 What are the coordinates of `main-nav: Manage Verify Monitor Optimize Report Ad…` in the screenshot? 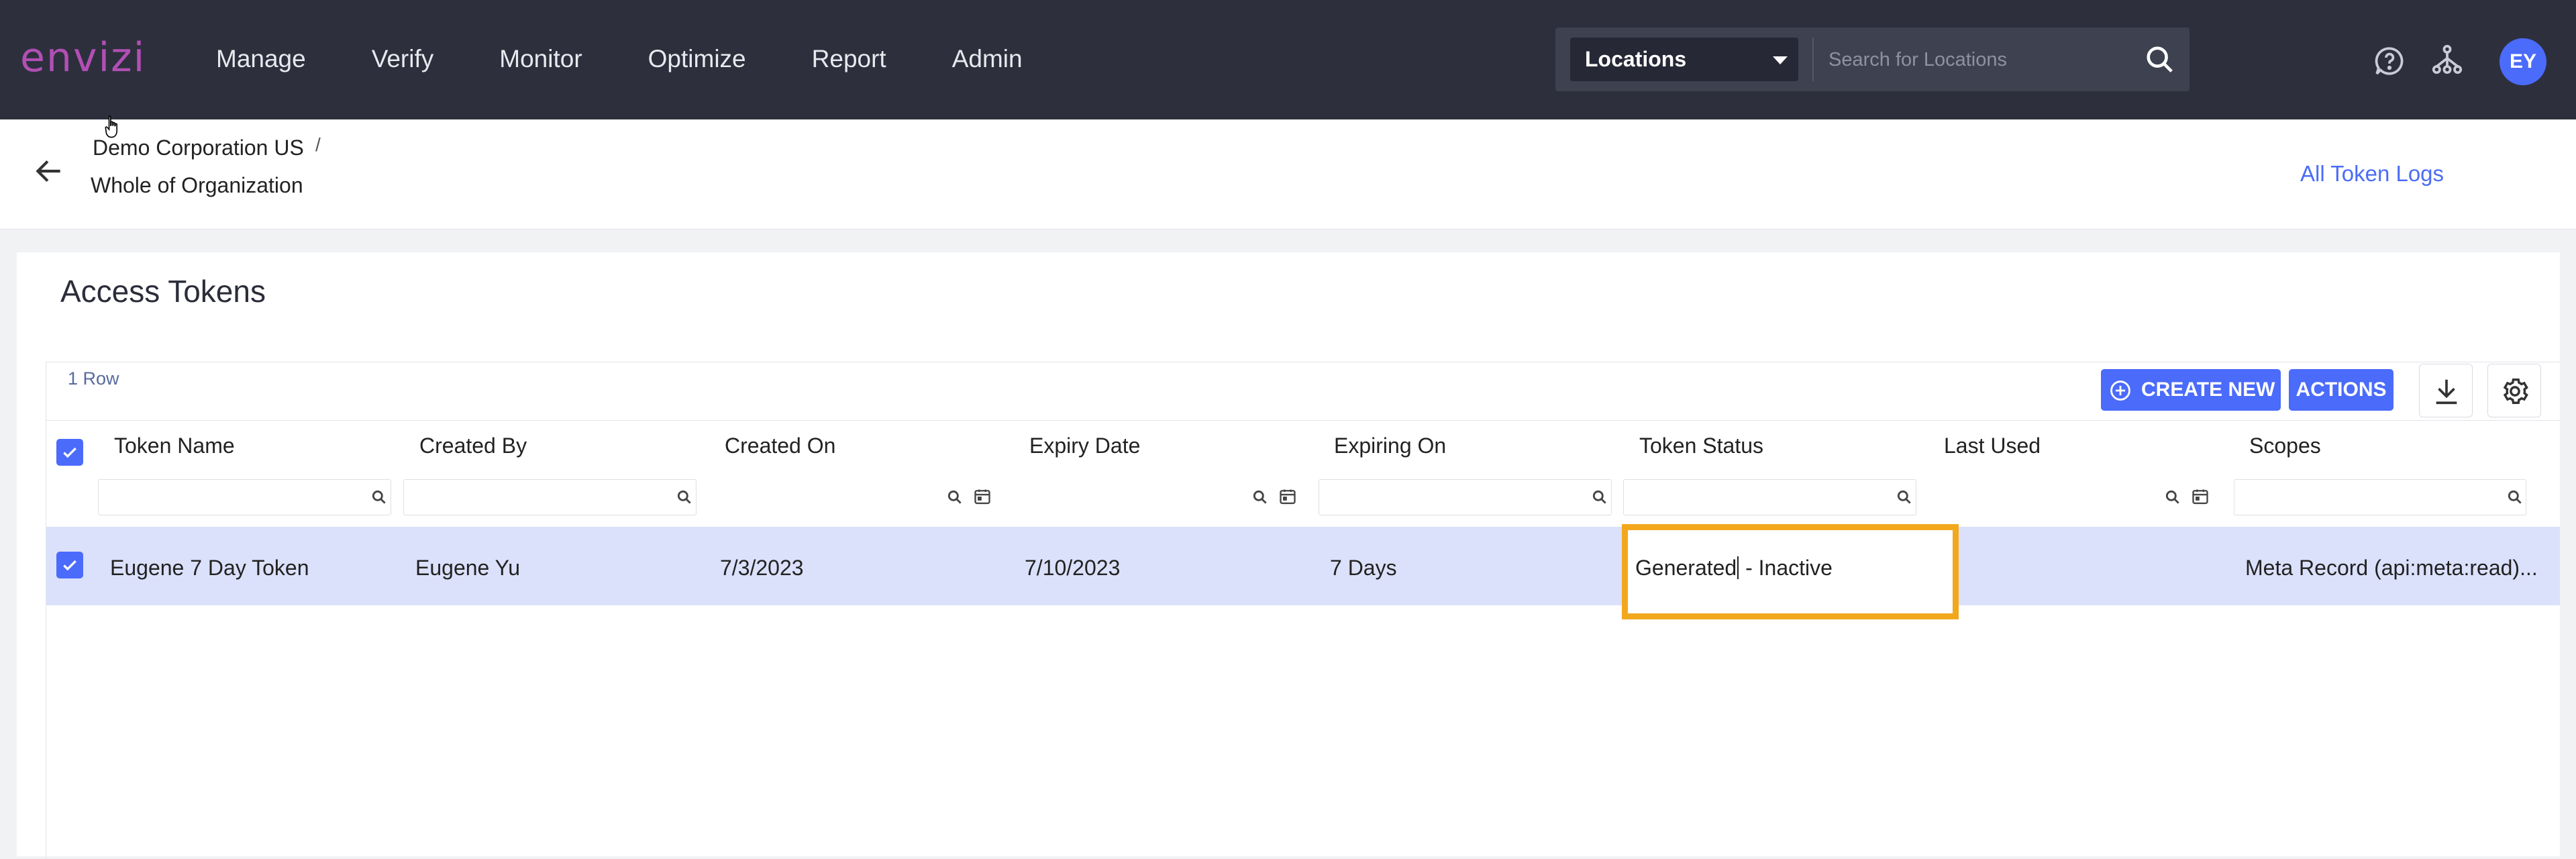 It's located at (652, 59).